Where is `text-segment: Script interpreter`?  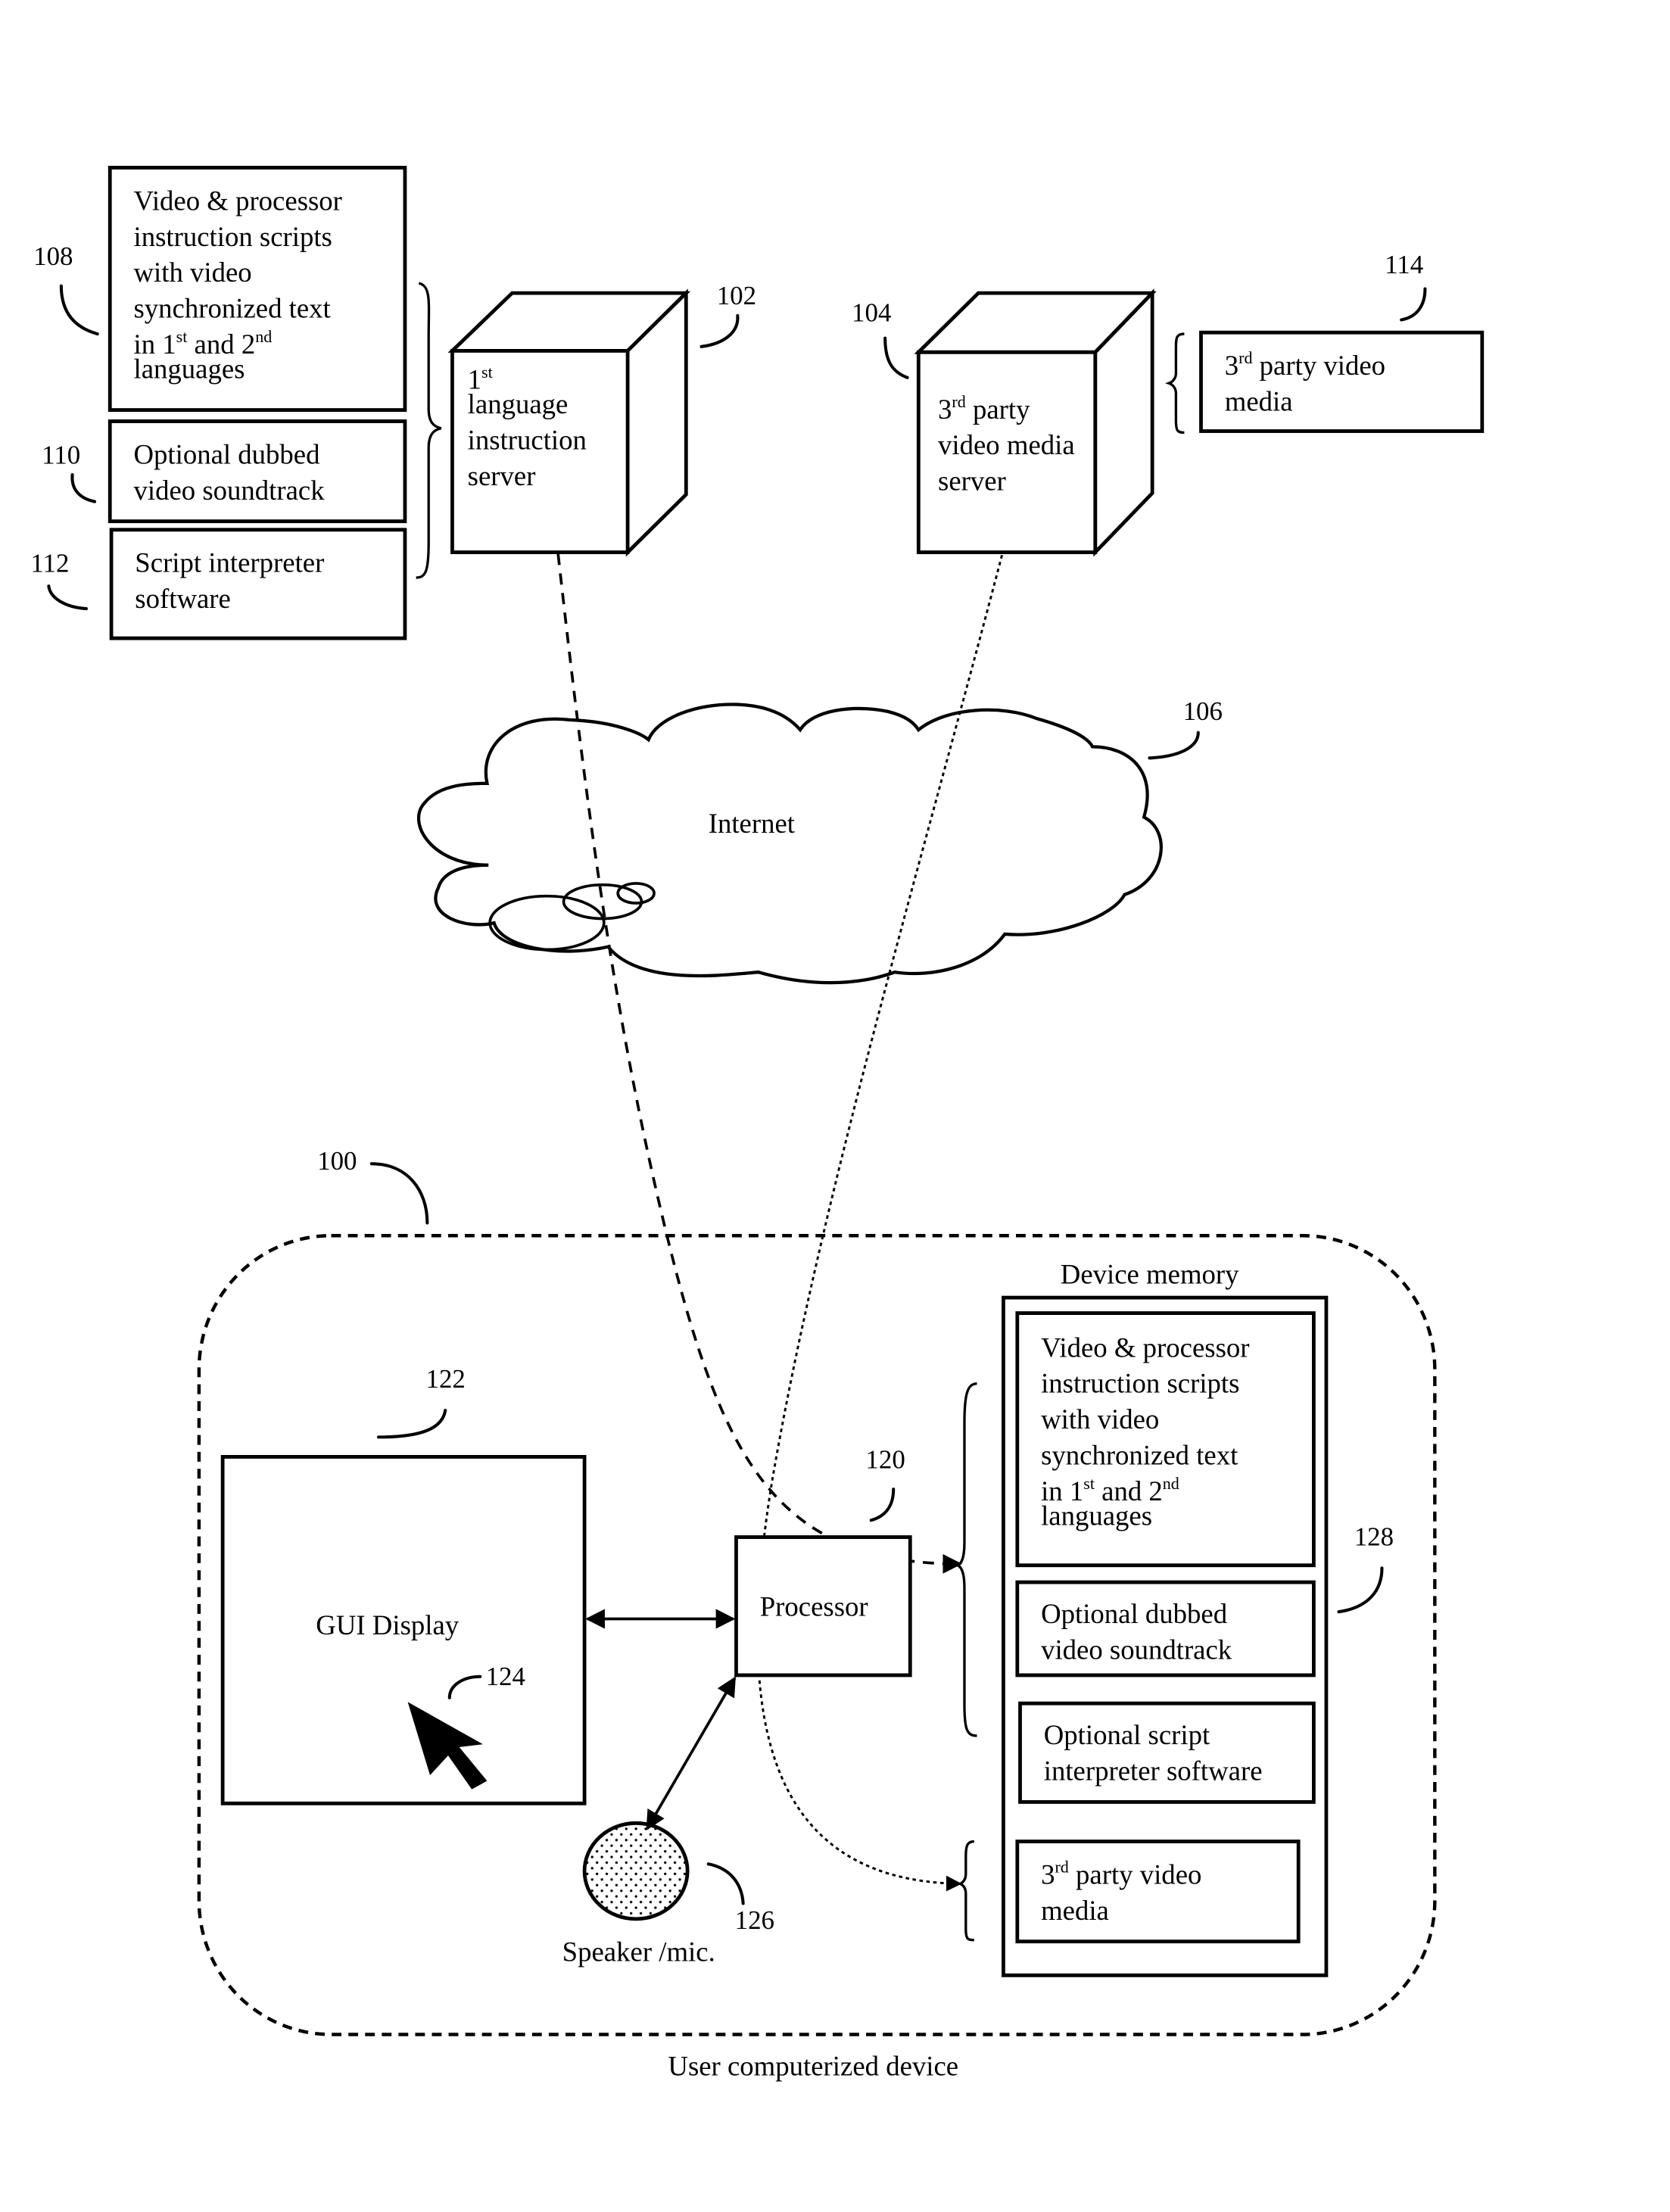 text-segment: Script interpreter is located at coordinates (230, 562).